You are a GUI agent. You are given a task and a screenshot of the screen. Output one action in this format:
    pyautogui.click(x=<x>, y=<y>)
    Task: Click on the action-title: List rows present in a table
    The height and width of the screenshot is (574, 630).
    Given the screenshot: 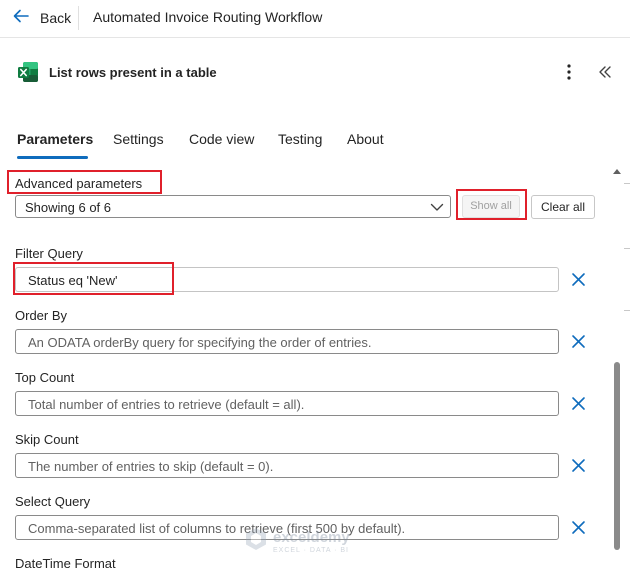 What is the action you would take?
    pyautogui.click(x=133, y=72)
    